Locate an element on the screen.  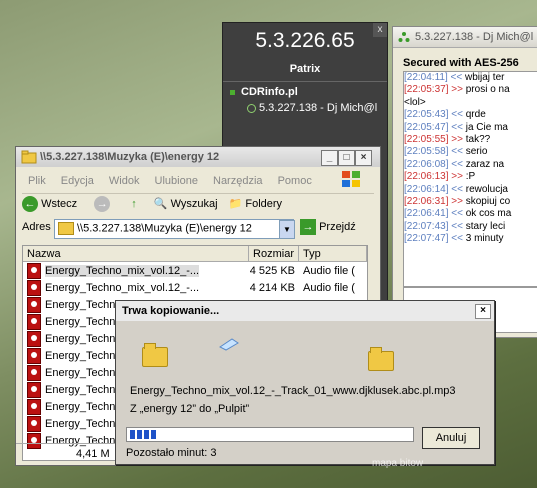
chat-timestamp: [22:05:58] is located at coordinates (426, 152).